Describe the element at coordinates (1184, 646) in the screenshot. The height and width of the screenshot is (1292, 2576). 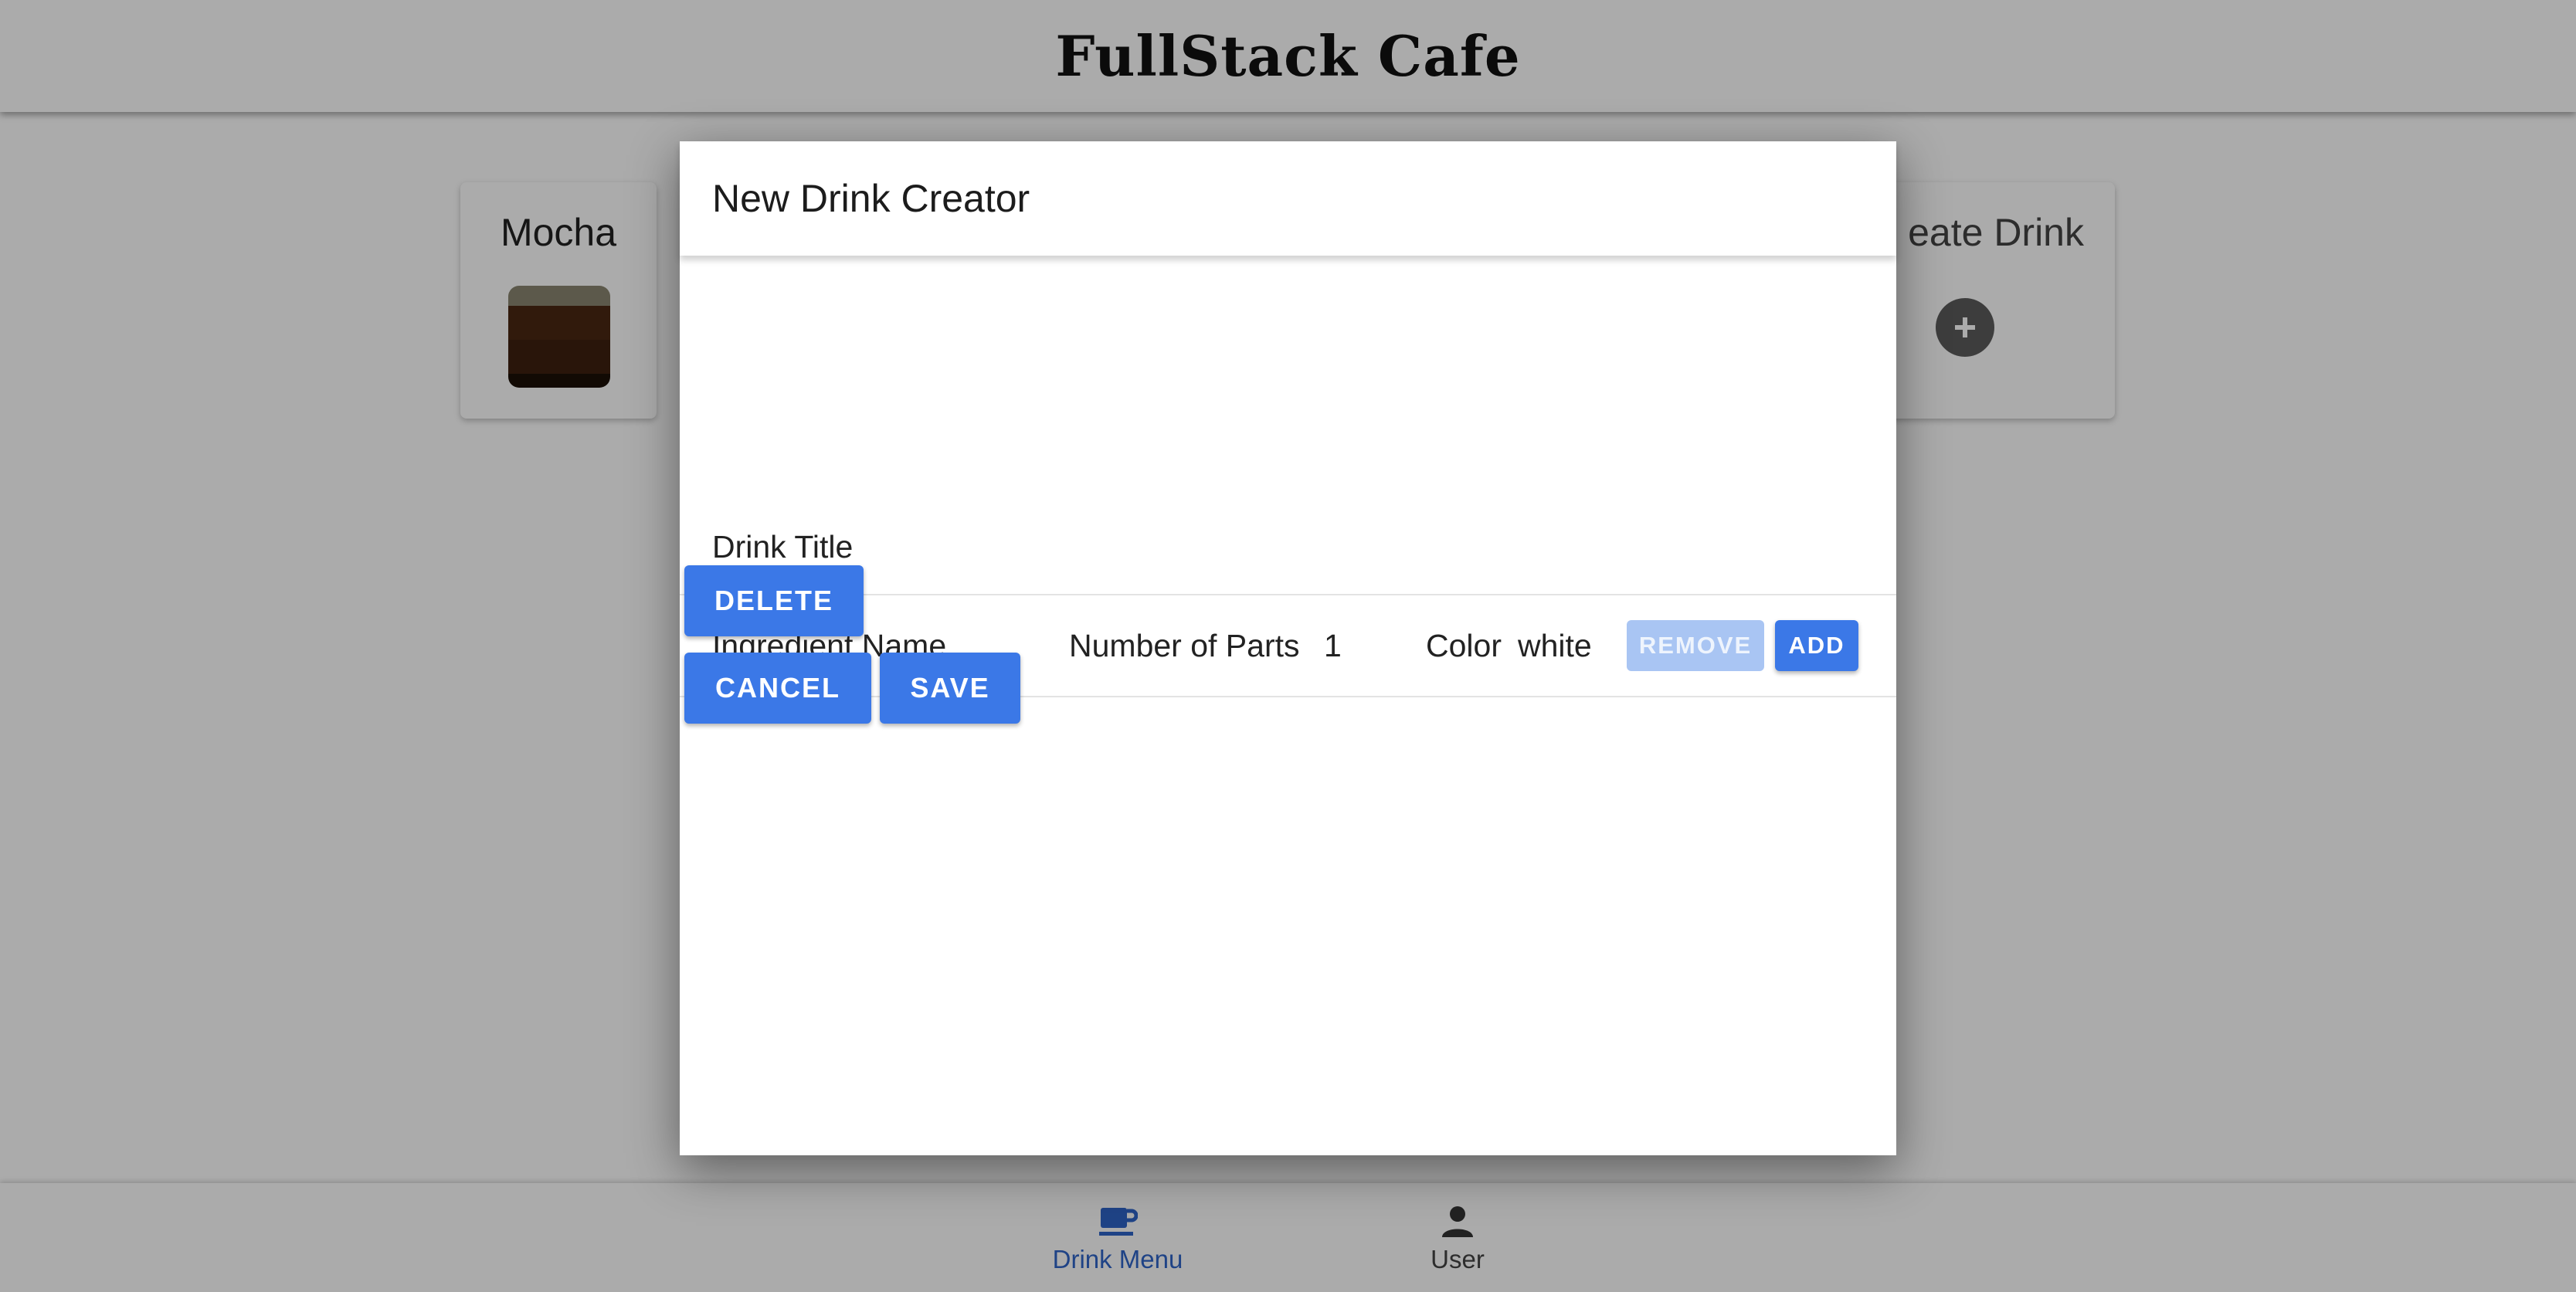
I see `number-of-parts-label: Number of Parts` at that location.